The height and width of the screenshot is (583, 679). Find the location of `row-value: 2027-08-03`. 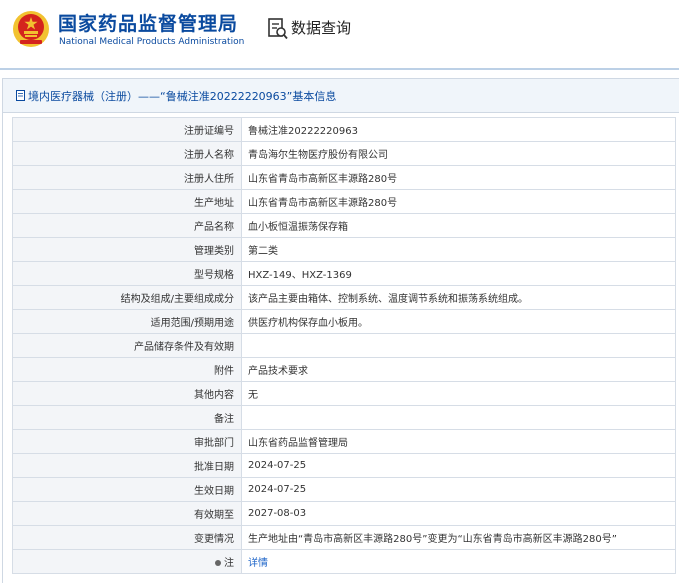

row-value: 2027-08-03 is located at coordinates (458, 513).